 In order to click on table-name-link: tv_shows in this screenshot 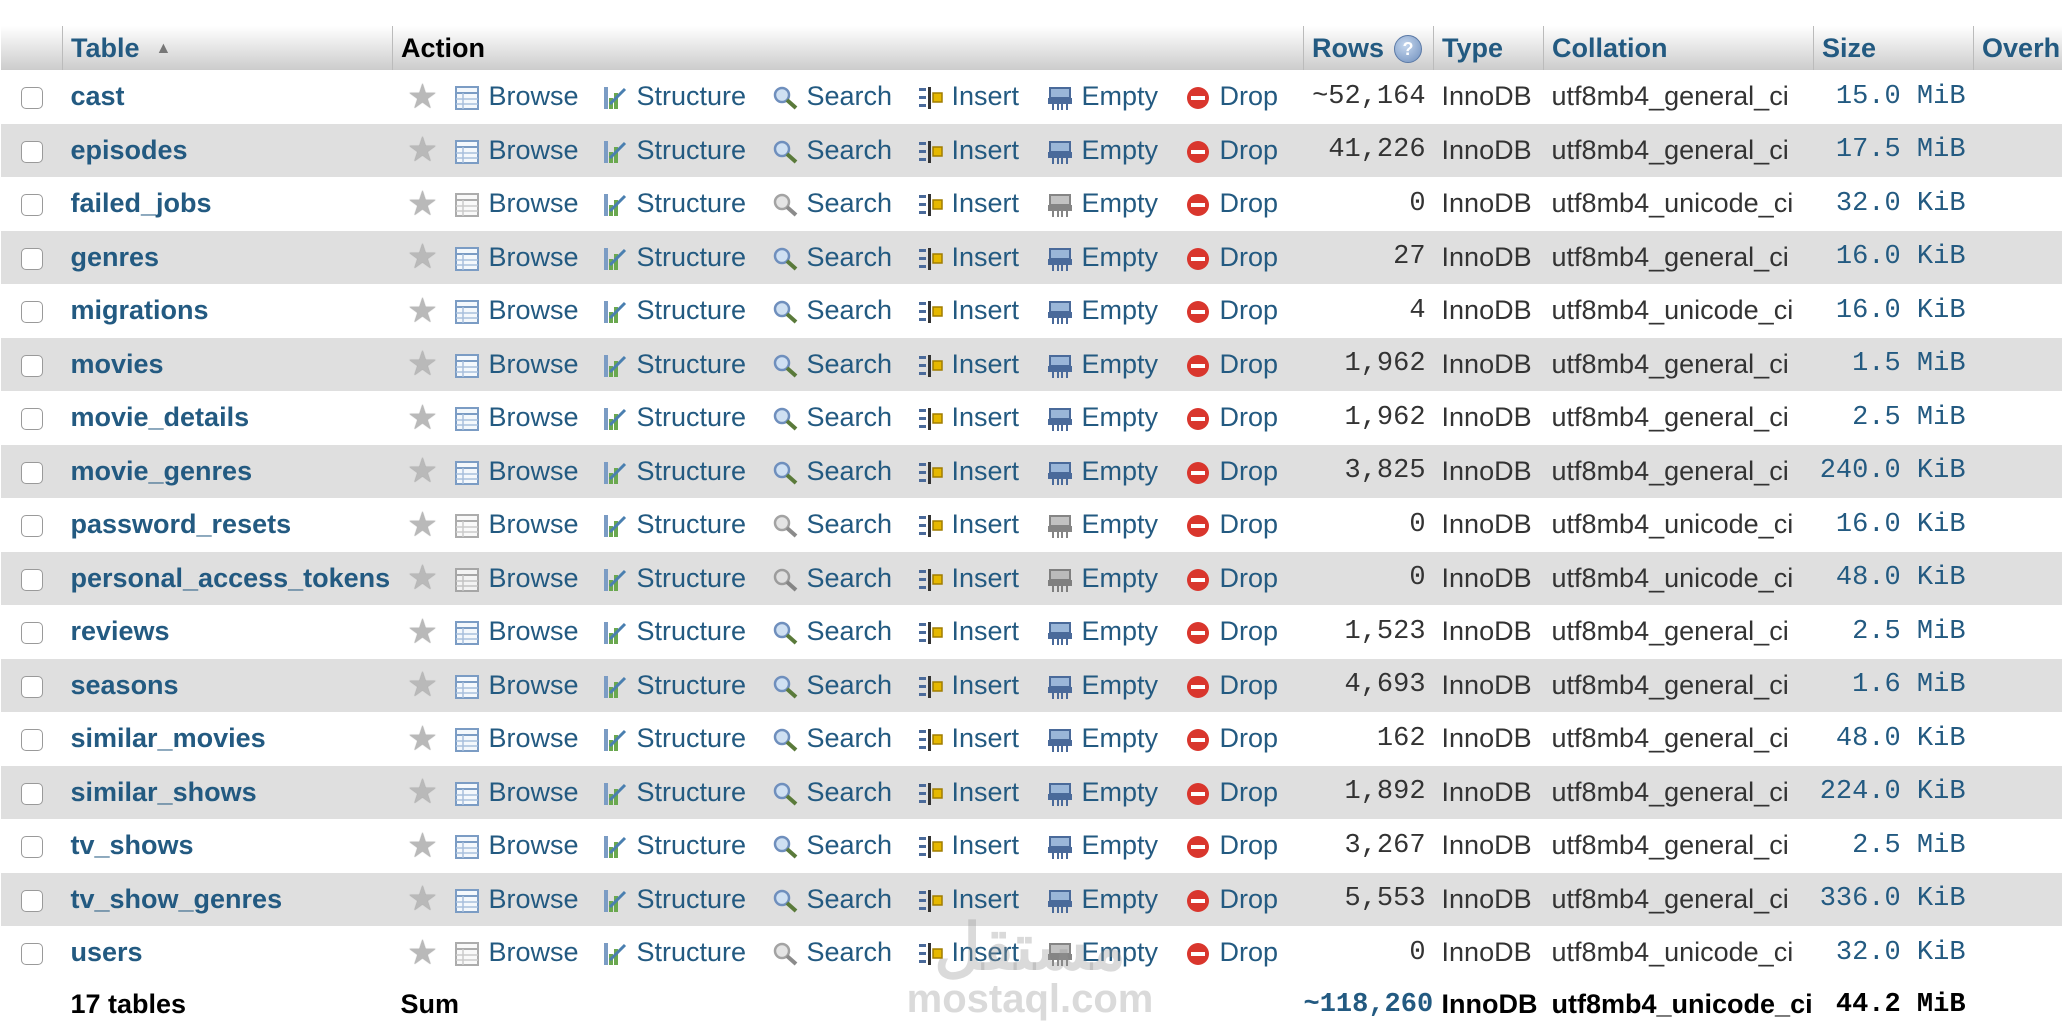, I will do `click(228, 846)`.